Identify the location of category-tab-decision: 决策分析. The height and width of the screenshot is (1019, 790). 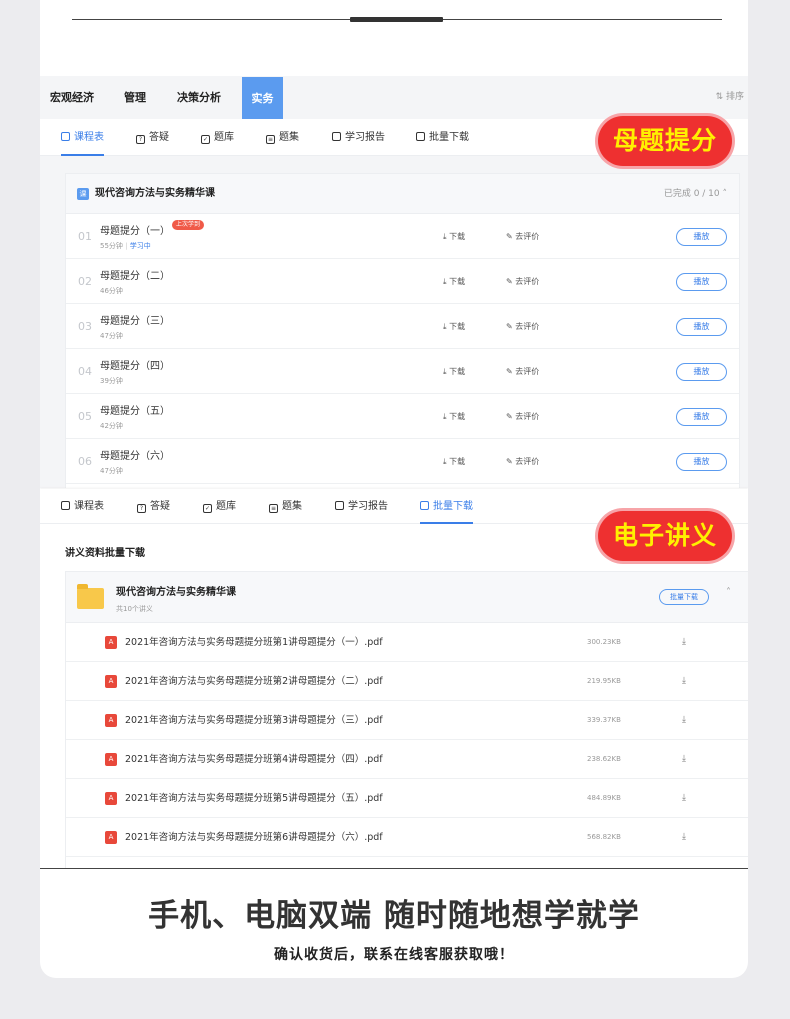
(199, 97).